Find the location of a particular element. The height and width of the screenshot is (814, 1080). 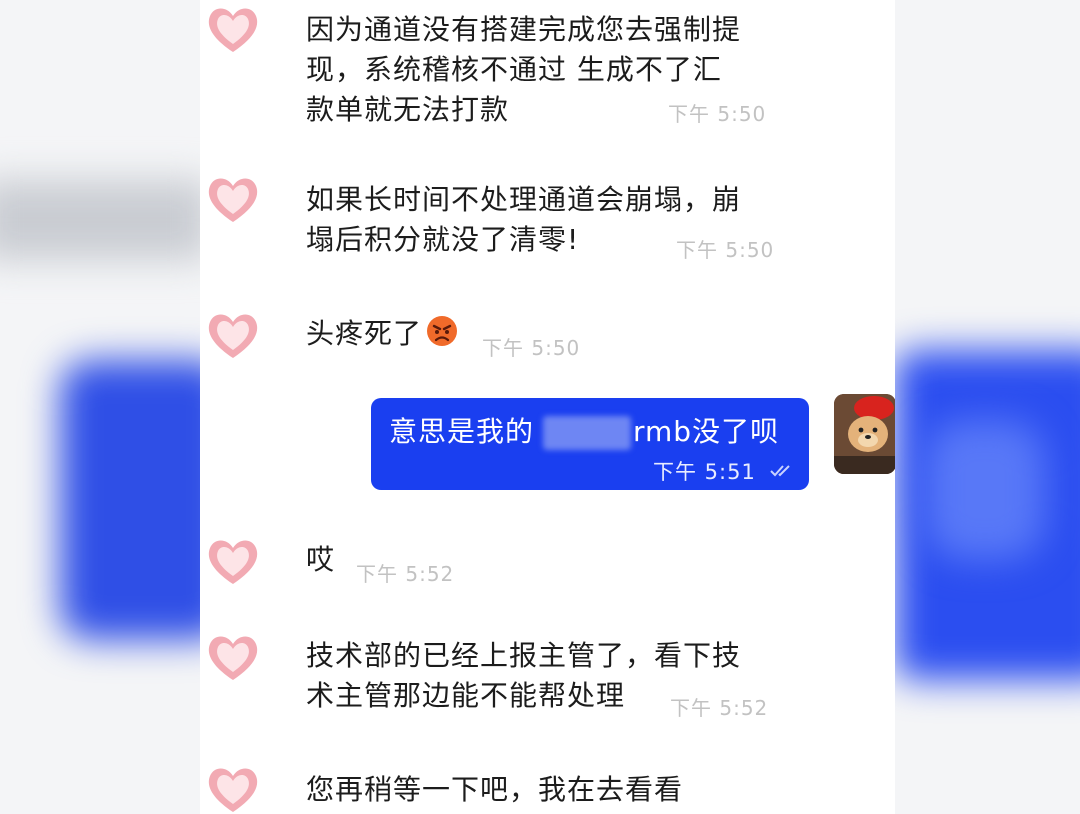

message-line: 因为通道没有搭建完成您去强制提 is located at coordinates (524, 29).